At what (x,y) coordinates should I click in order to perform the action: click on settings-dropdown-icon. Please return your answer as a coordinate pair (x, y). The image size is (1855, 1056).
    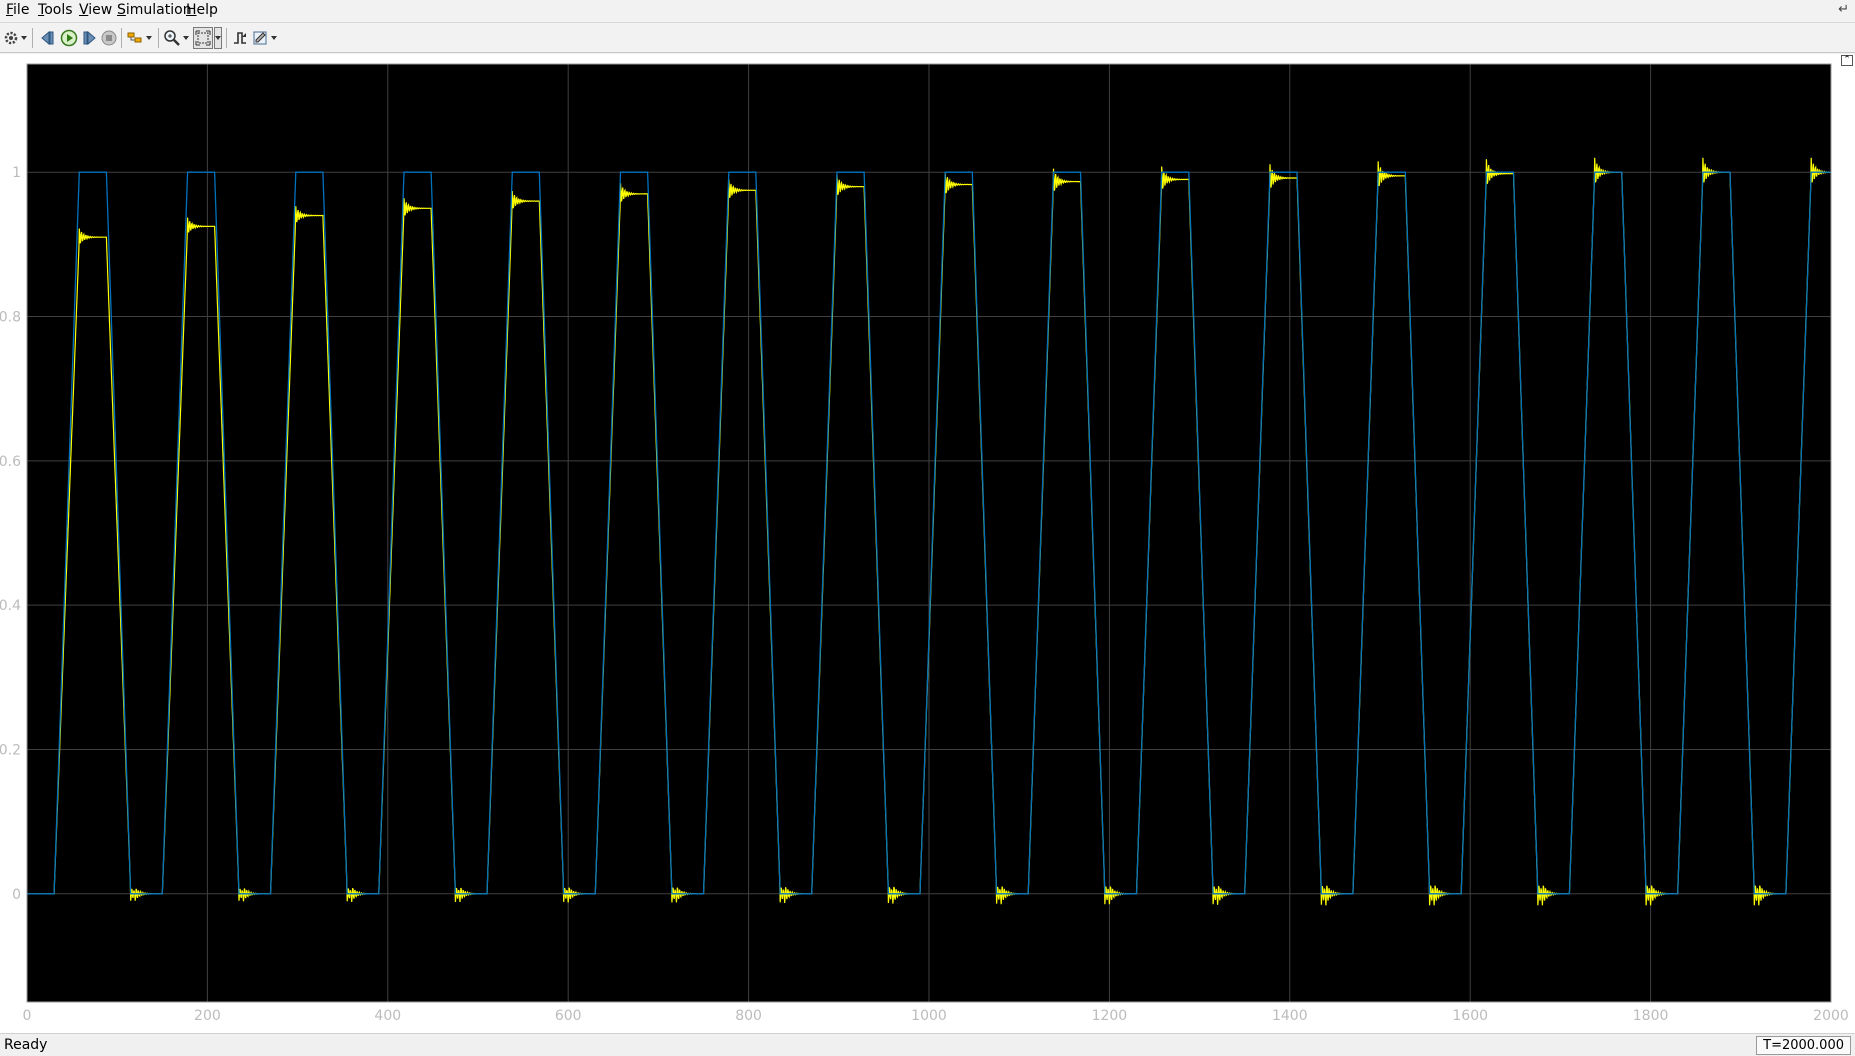
    Looking at the image, I should click on (24, 38).